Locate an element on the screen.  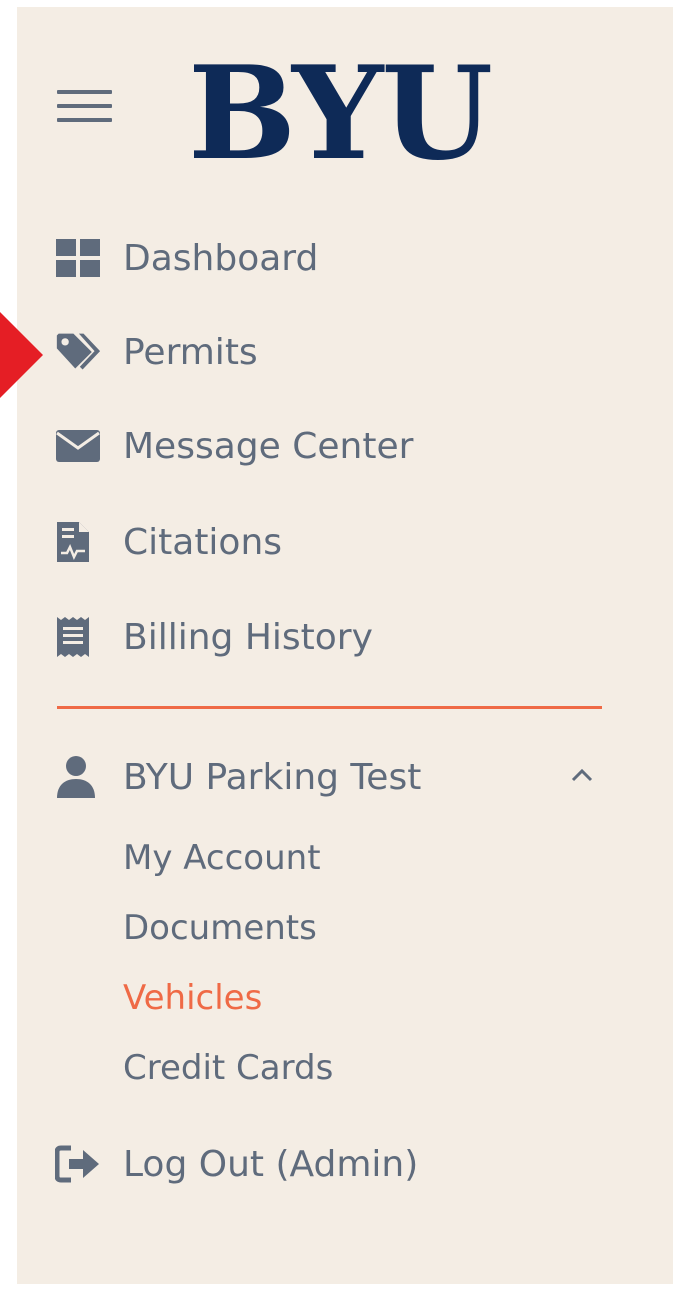
dashboard-grid-icon is located at coordinates (78, 258).